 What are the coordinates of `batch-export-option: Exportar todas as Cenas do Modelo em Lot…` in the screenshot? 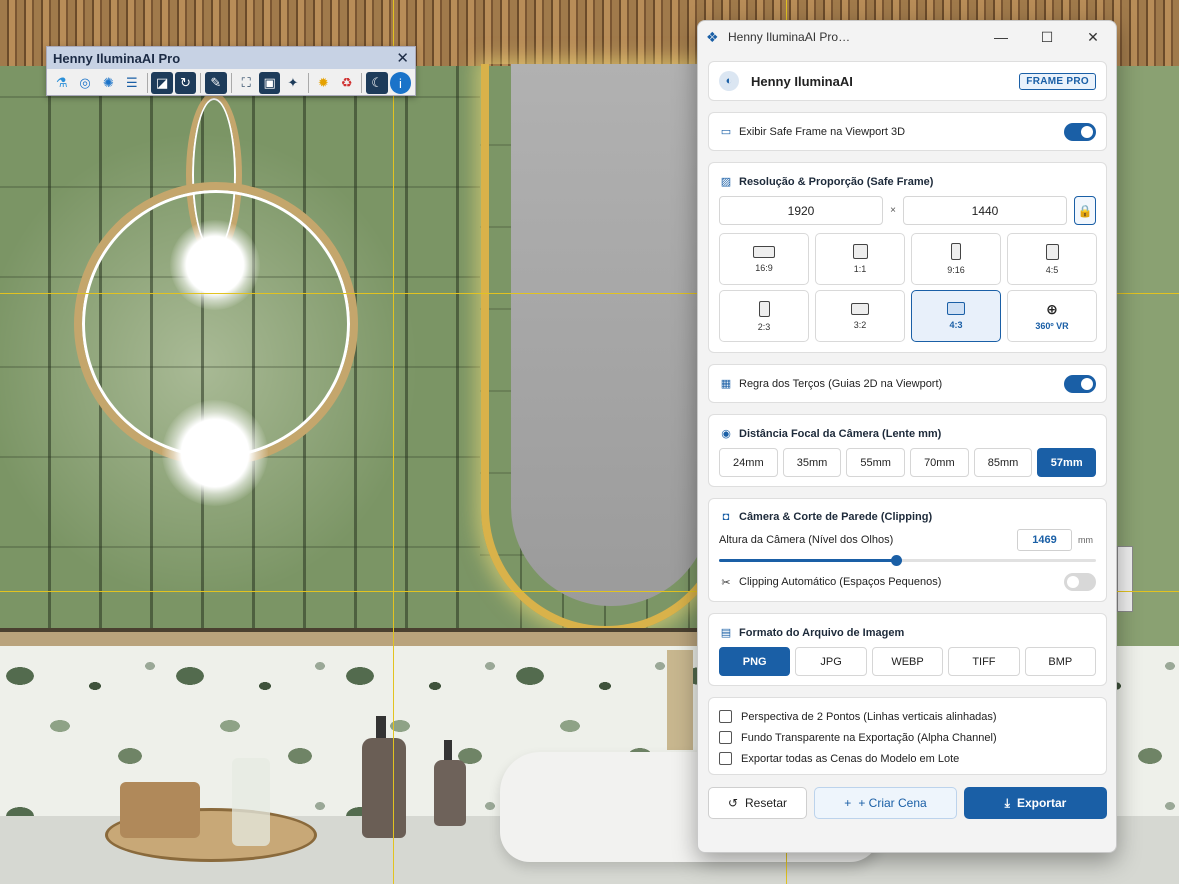 It's located at (907, 758).